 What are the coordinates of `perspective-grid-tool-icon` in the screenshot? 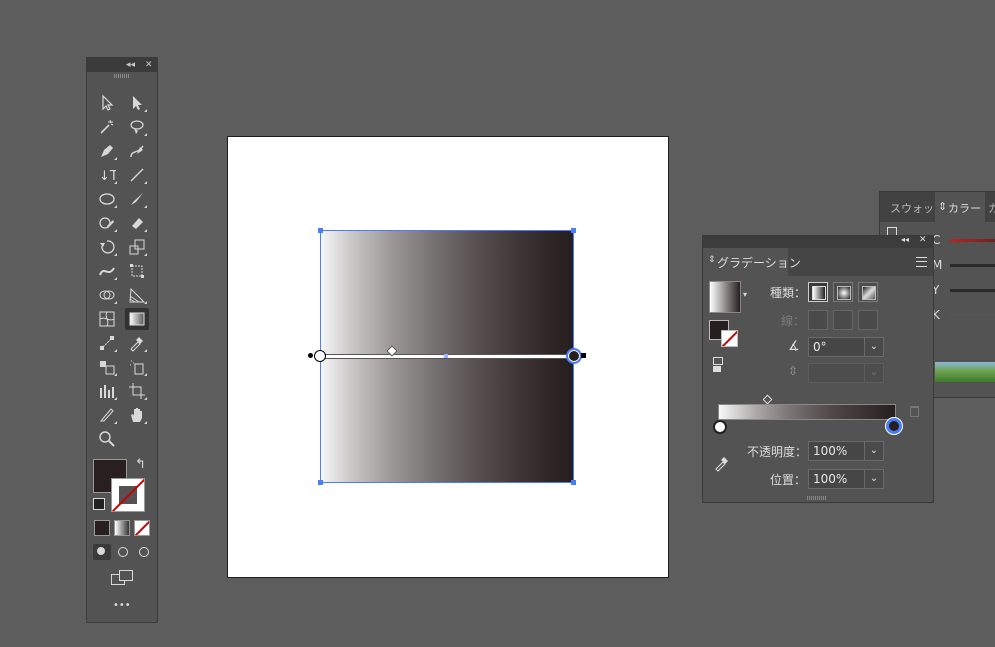 It's located at (137, 295).